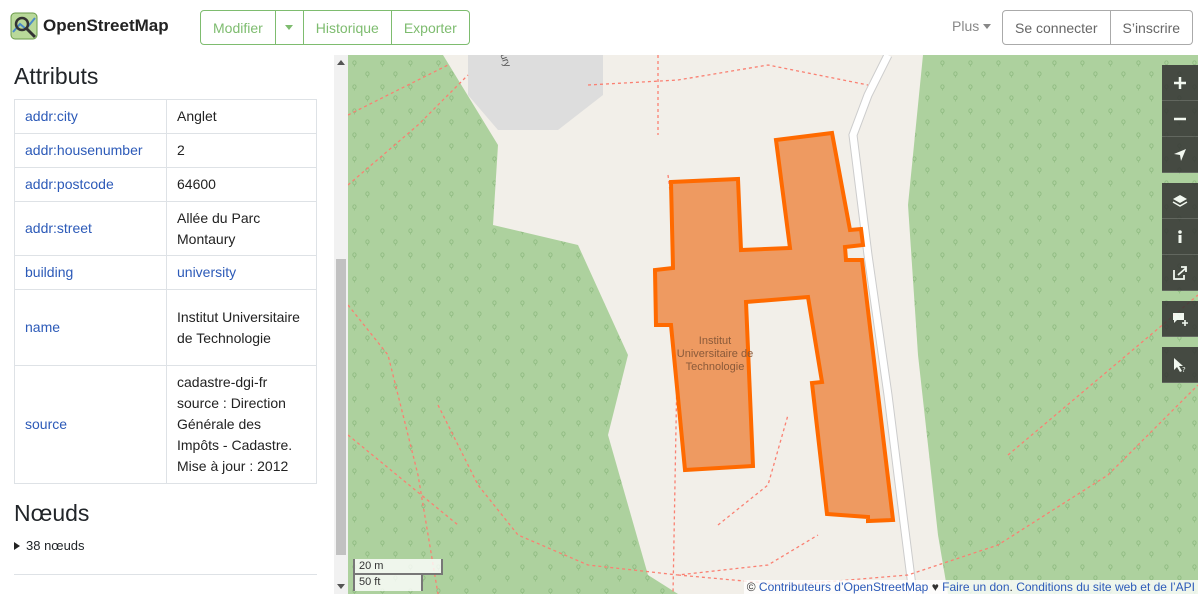  Describe the element at coordinates (165, 545) in the screenshot. I see `nodes-toggle: 38 nœuds` at that location.